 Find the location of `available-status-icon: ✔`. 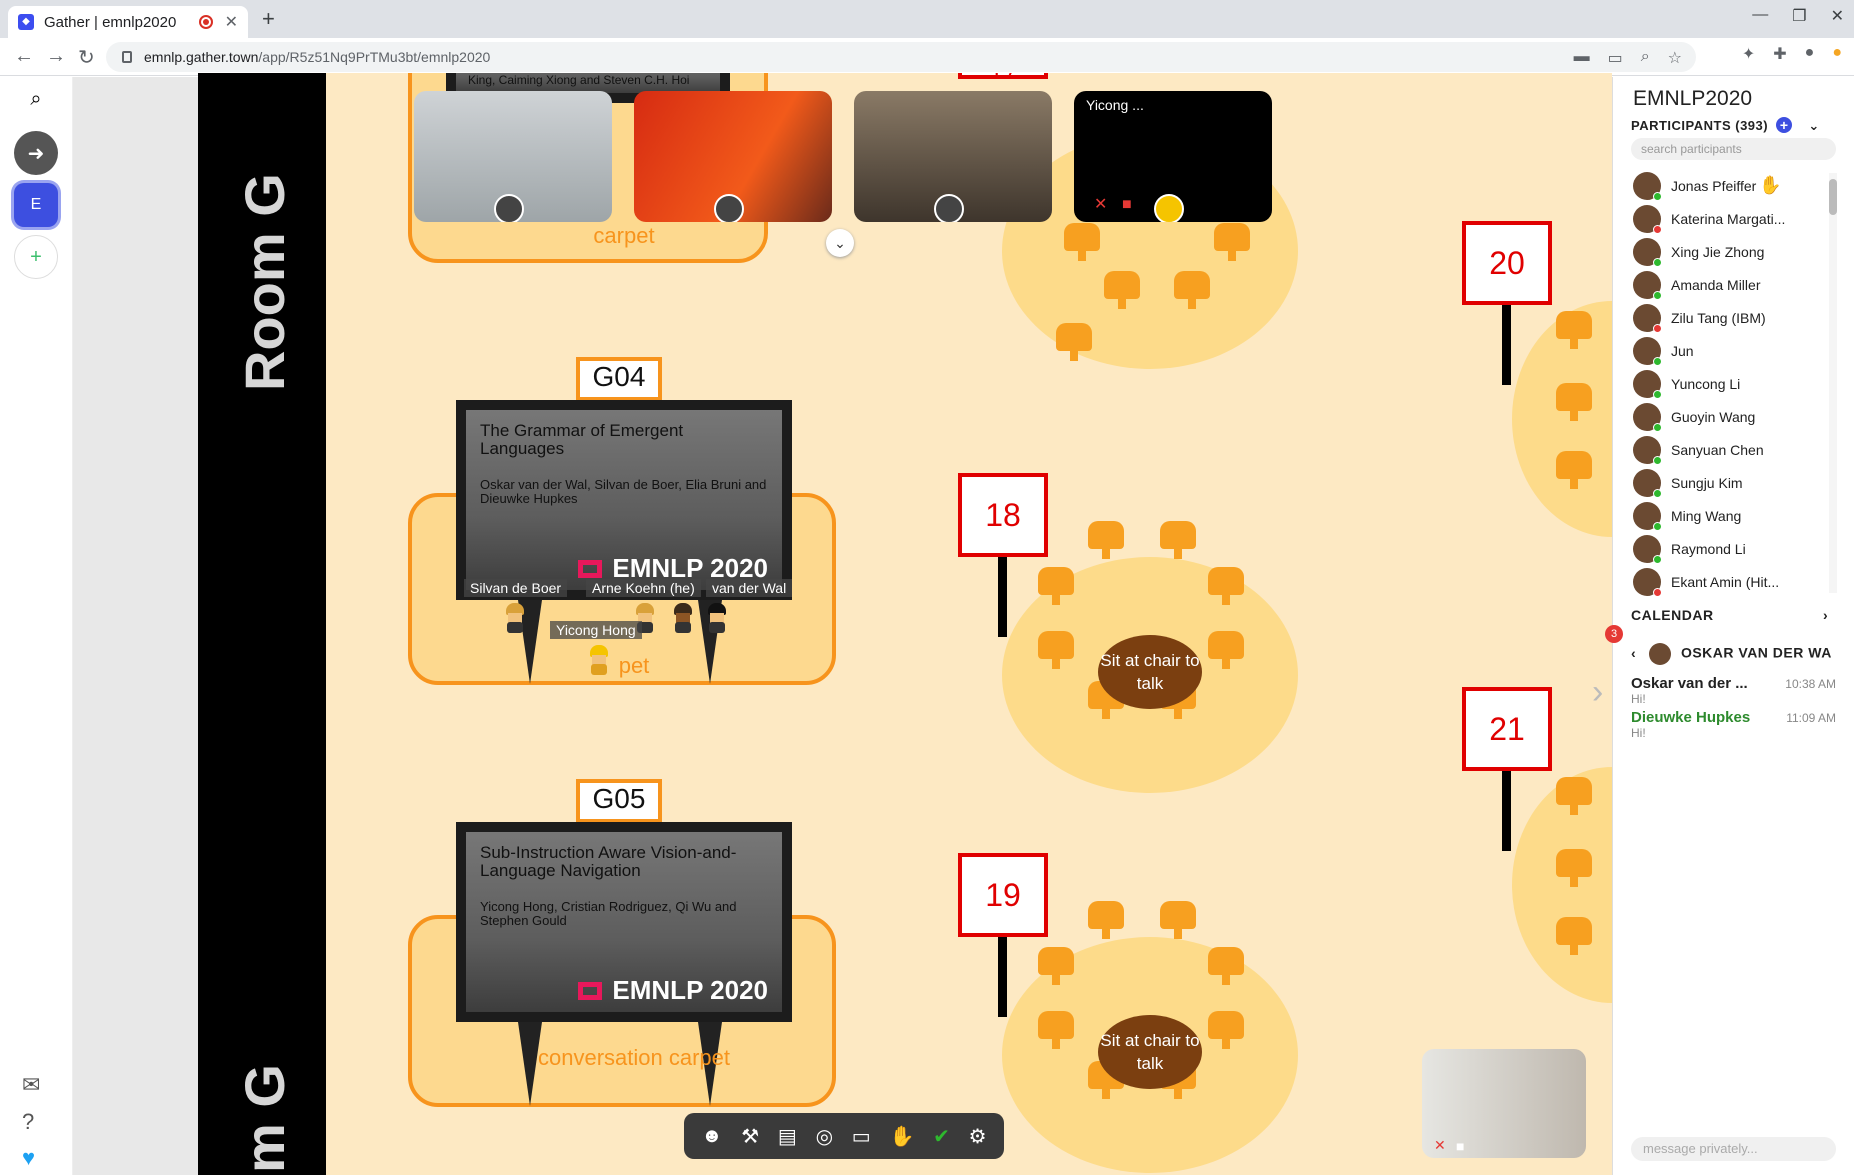

available-status-icon: ✔ is located at coordinates (941, 1136).